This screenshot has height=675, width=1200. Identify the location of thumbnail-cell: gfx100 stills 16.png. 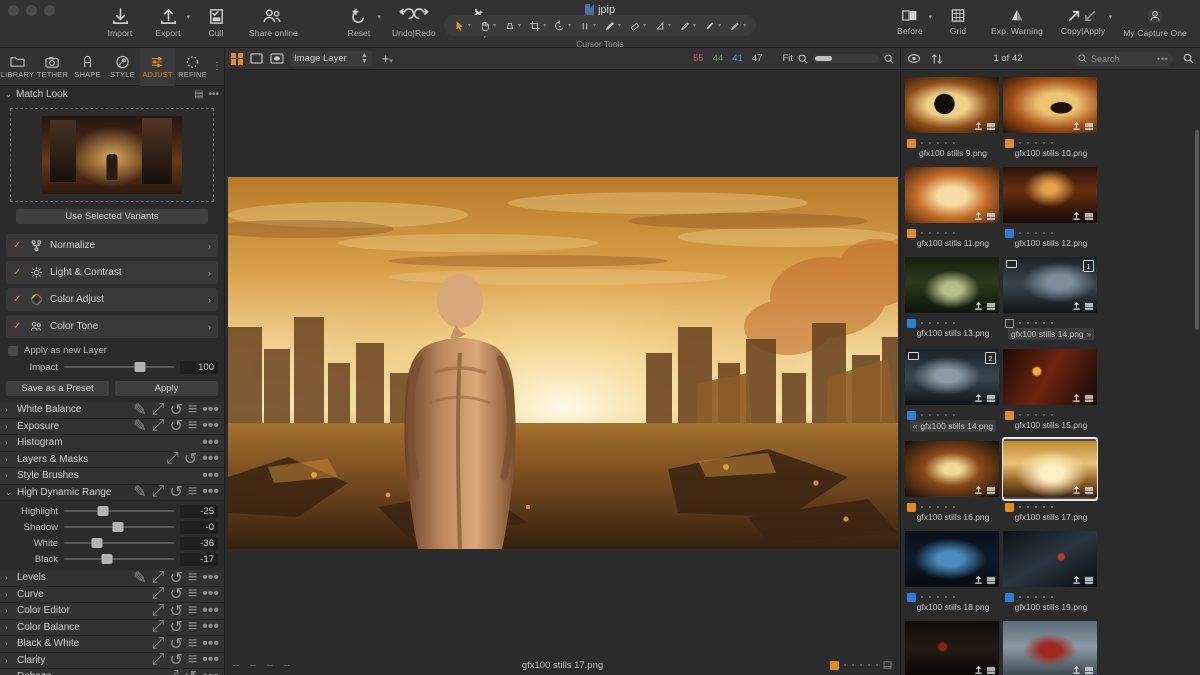
(953, 480).